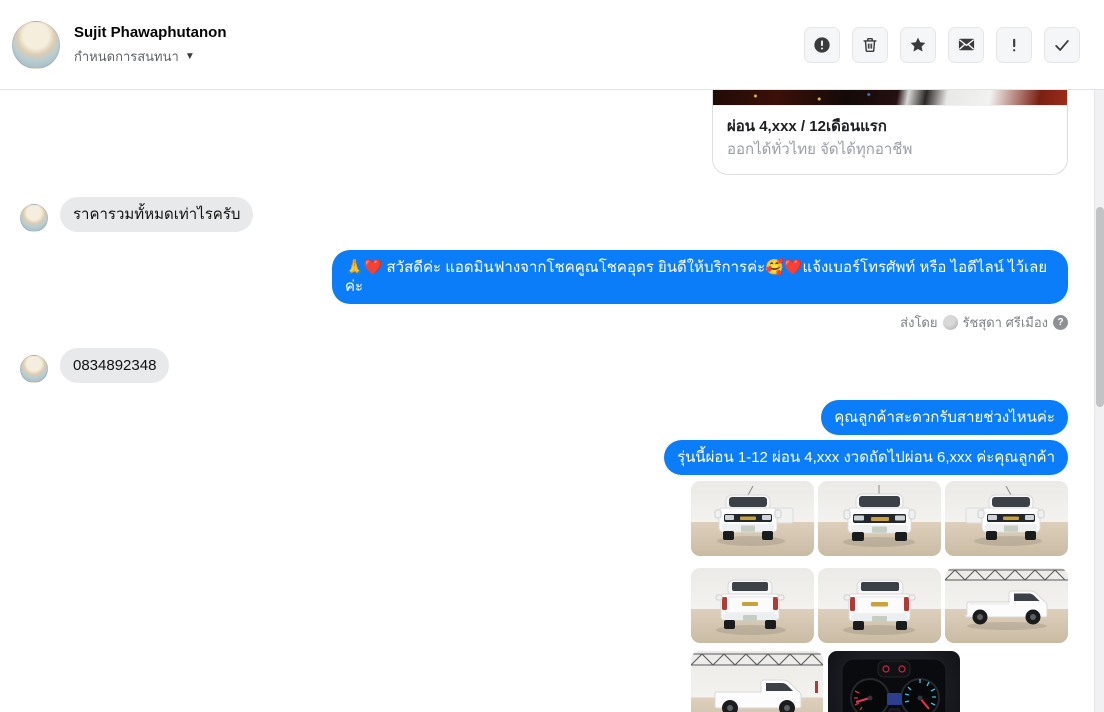 This screenshot has height=712, width=1104. I want to click on car-photo-rear-left, so click(752, 605).